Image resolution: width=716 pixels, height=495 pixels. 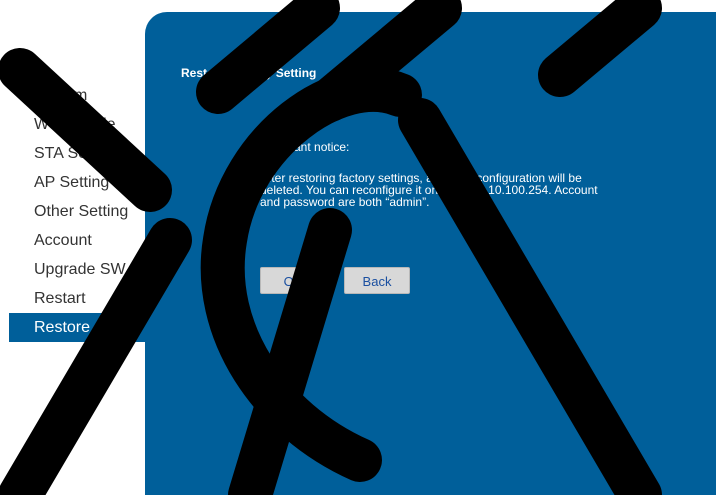 I want to click on notice-line: and password are both “admin”., so click(x=345, y=202).